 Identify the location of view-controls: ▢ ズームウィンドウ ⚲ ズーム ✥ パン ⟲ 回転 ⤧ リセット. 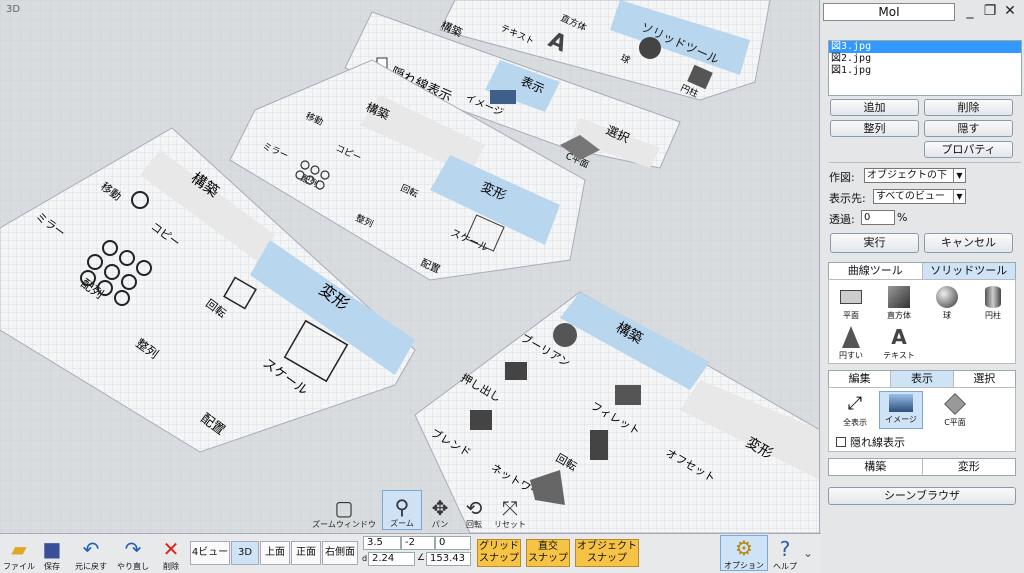
(418, 510).